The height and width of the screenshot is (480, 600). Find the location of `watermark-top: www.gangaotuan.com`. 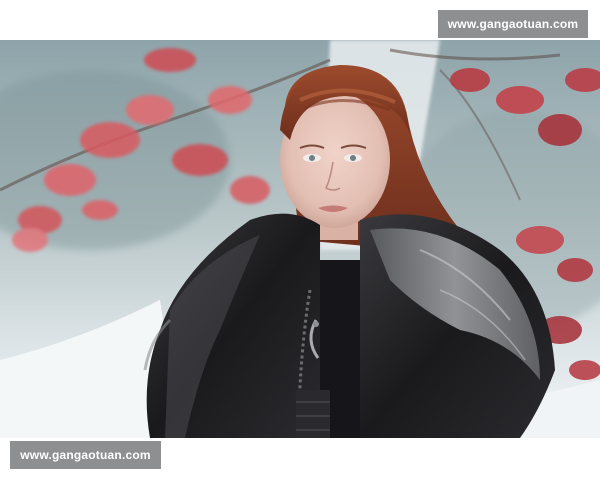

watermark-top: www.gangaotuan.com is located at coordinates (513, 24).